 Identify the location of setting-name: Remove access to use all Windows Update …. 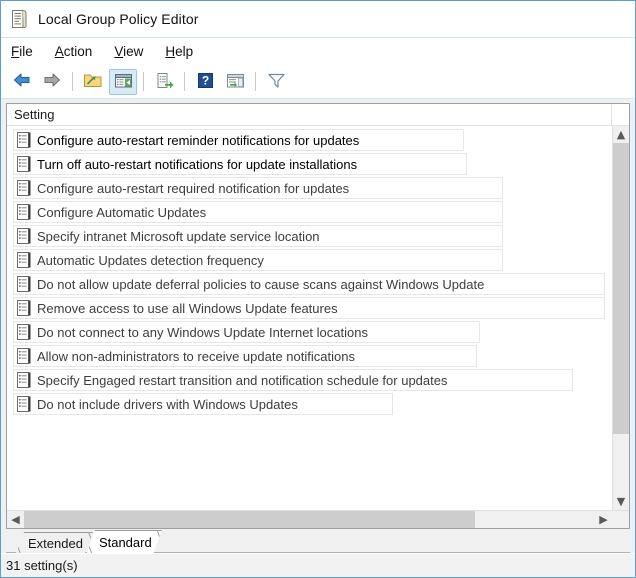
(187, 308).